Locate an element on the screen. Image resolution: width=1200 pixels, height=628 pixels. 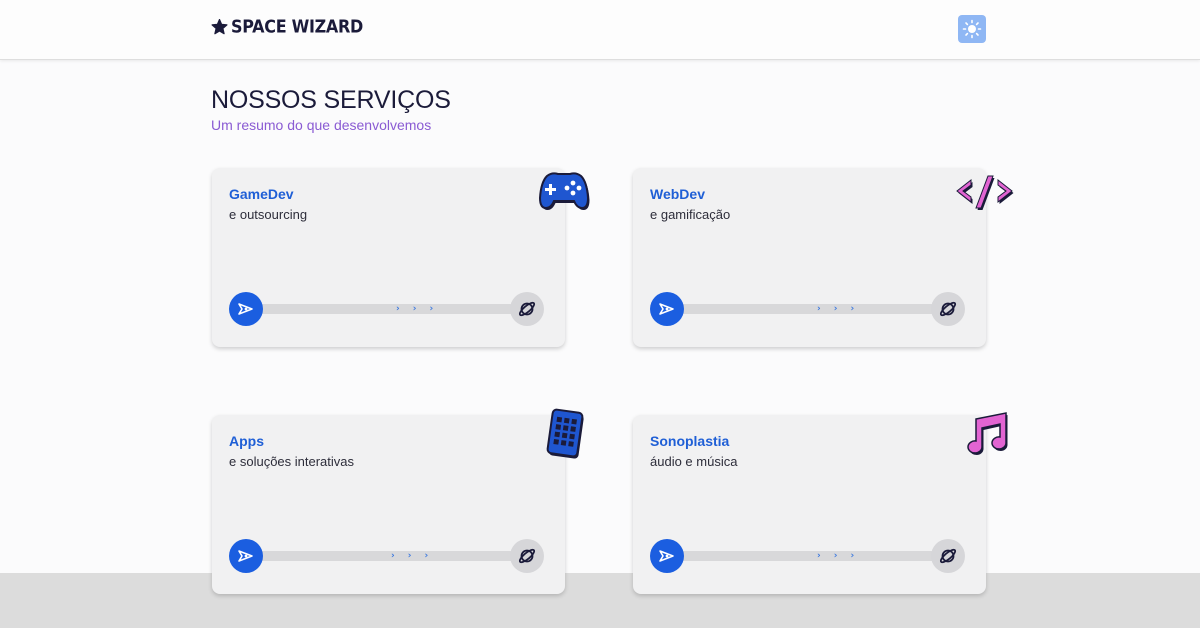
theme-toggle-button is located at coordinates (972, 29).